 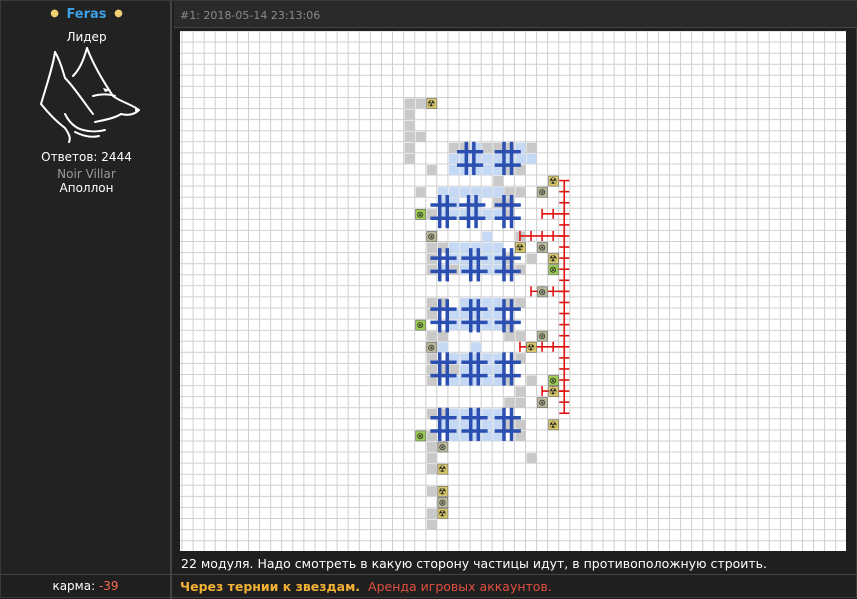 I want to click on signature-link: Аренда игровых аккаунтов., so click(x=460, y=586).